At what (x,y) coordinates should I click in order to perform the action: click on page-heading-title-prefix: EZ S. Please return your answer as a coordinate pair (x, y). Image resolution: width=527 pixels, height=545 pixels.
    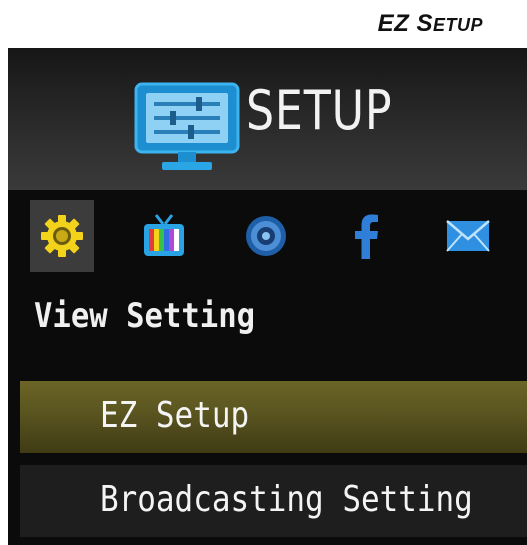
    Looking at the image, I should click on (405, 23).